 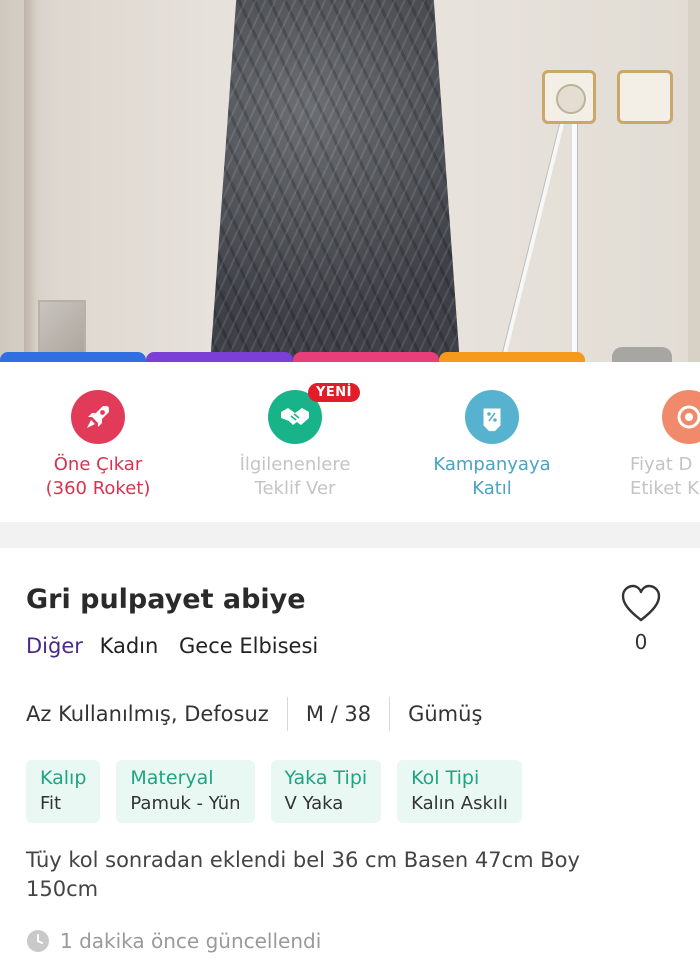 What do you see at coordinates (664, 488) in the screenshot?
I see `action-price-line2: Etiket K` at bounding box center [664, 488].